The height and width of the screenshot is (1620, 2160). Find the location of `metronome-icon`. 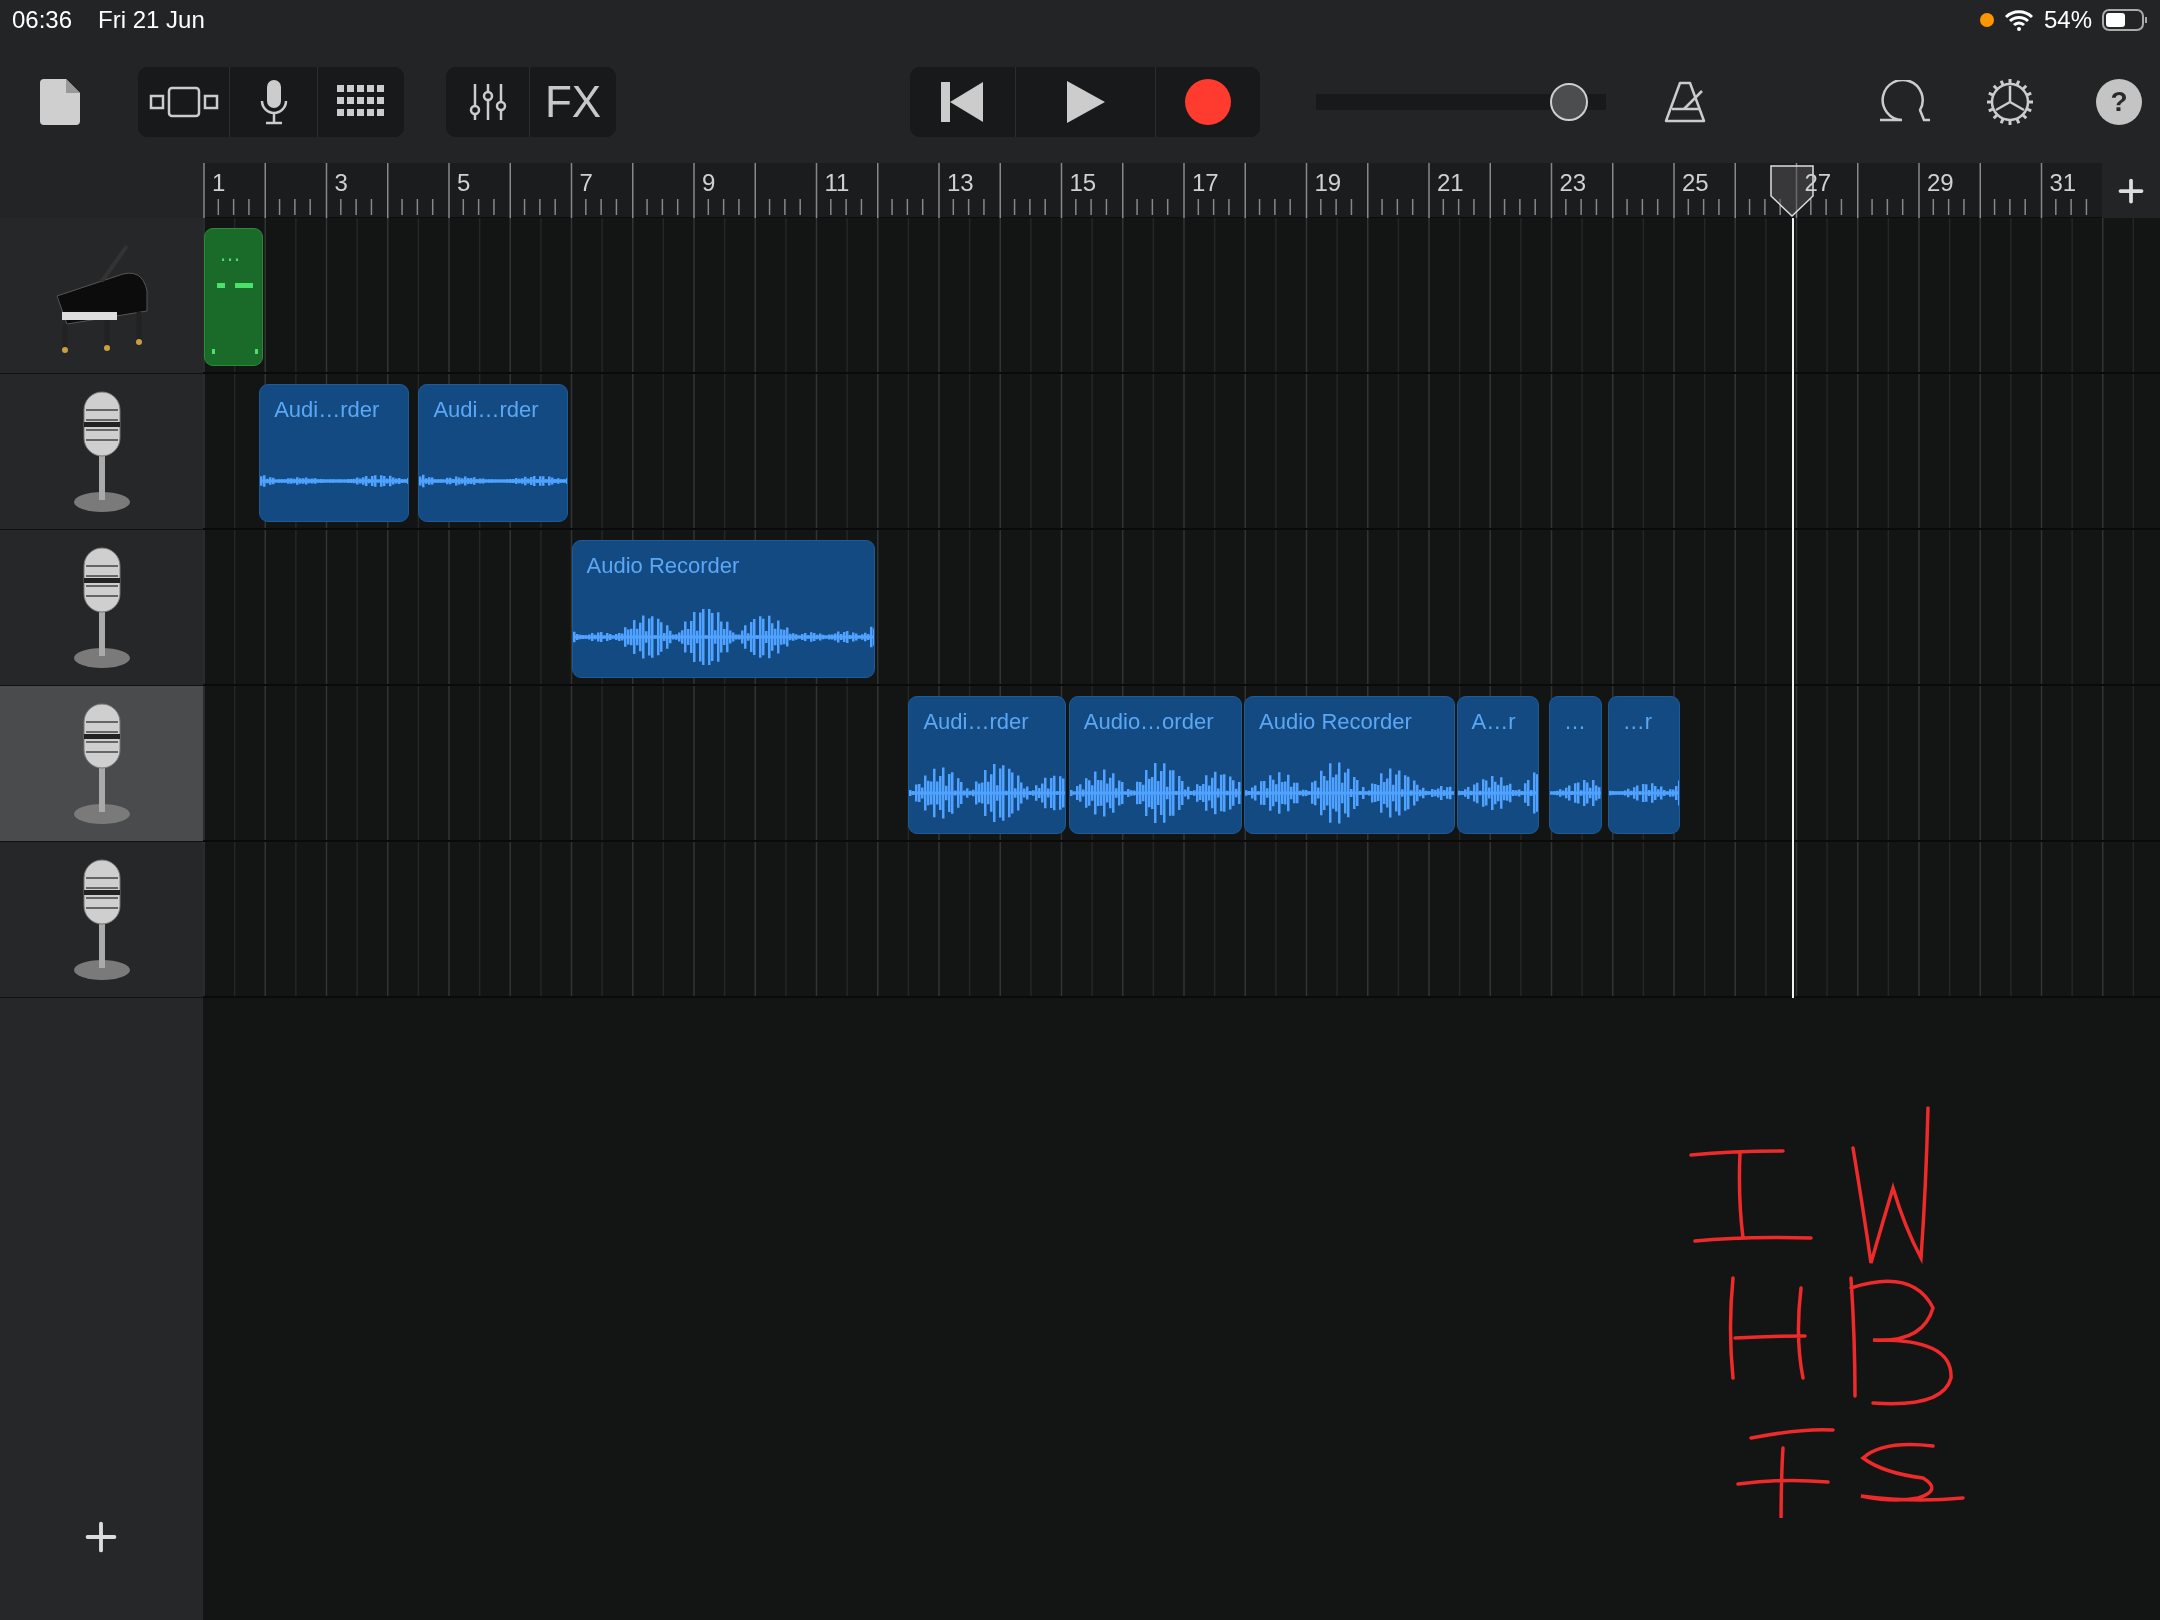

metronome-icon is located at coordinates (1686, 101).